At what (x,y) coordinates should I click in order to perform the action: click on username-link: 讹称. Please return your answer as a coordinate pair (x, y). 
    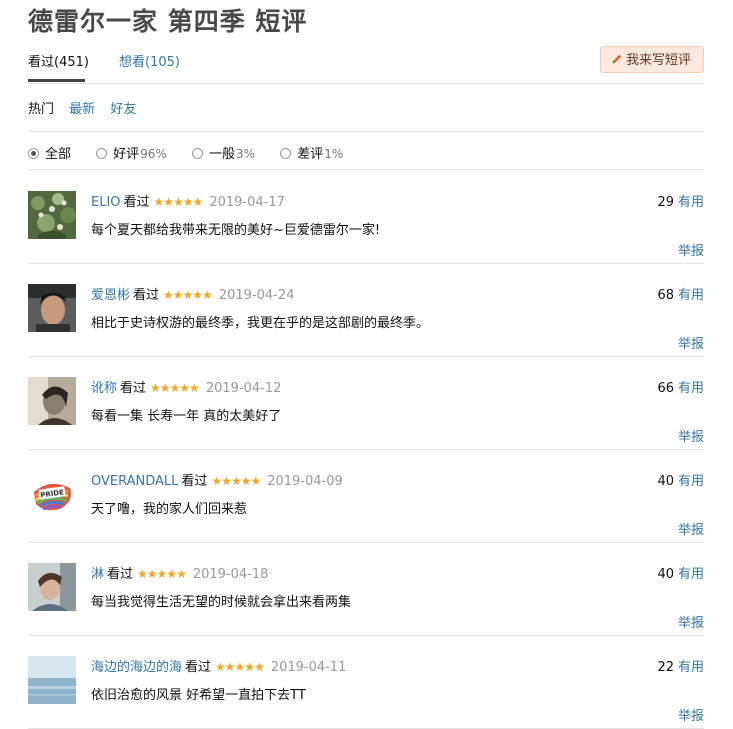
    Looking at the image, I should click on (104, 388).